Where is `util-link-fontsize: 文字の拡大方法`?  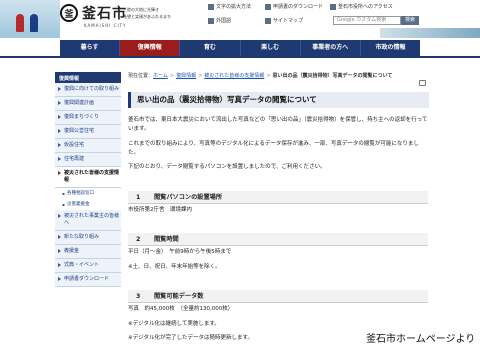
util-link-fontsize: 文字の拡大方法 is located at coordinates (229, 6).